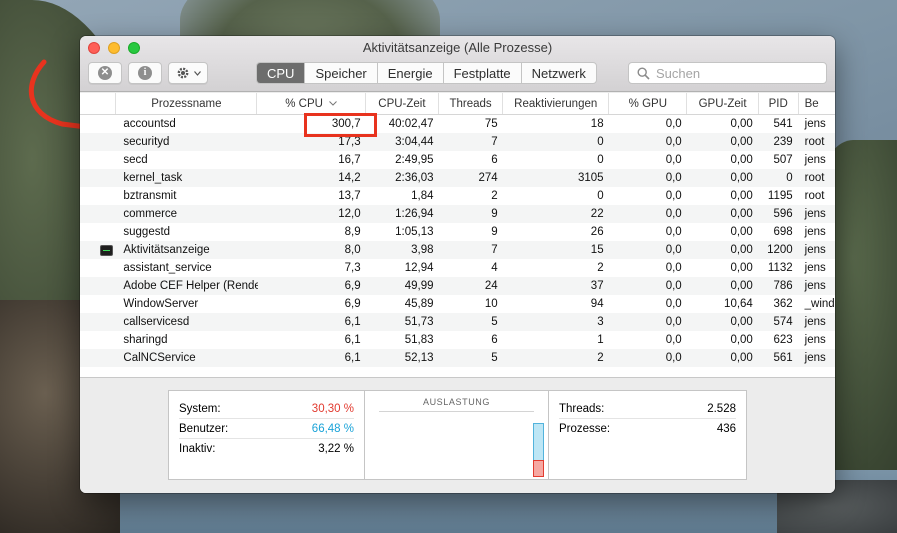  Describe the element at coordinates (349, 160) in the screenshot. I see `cpu-percent: 16,7` at that location.